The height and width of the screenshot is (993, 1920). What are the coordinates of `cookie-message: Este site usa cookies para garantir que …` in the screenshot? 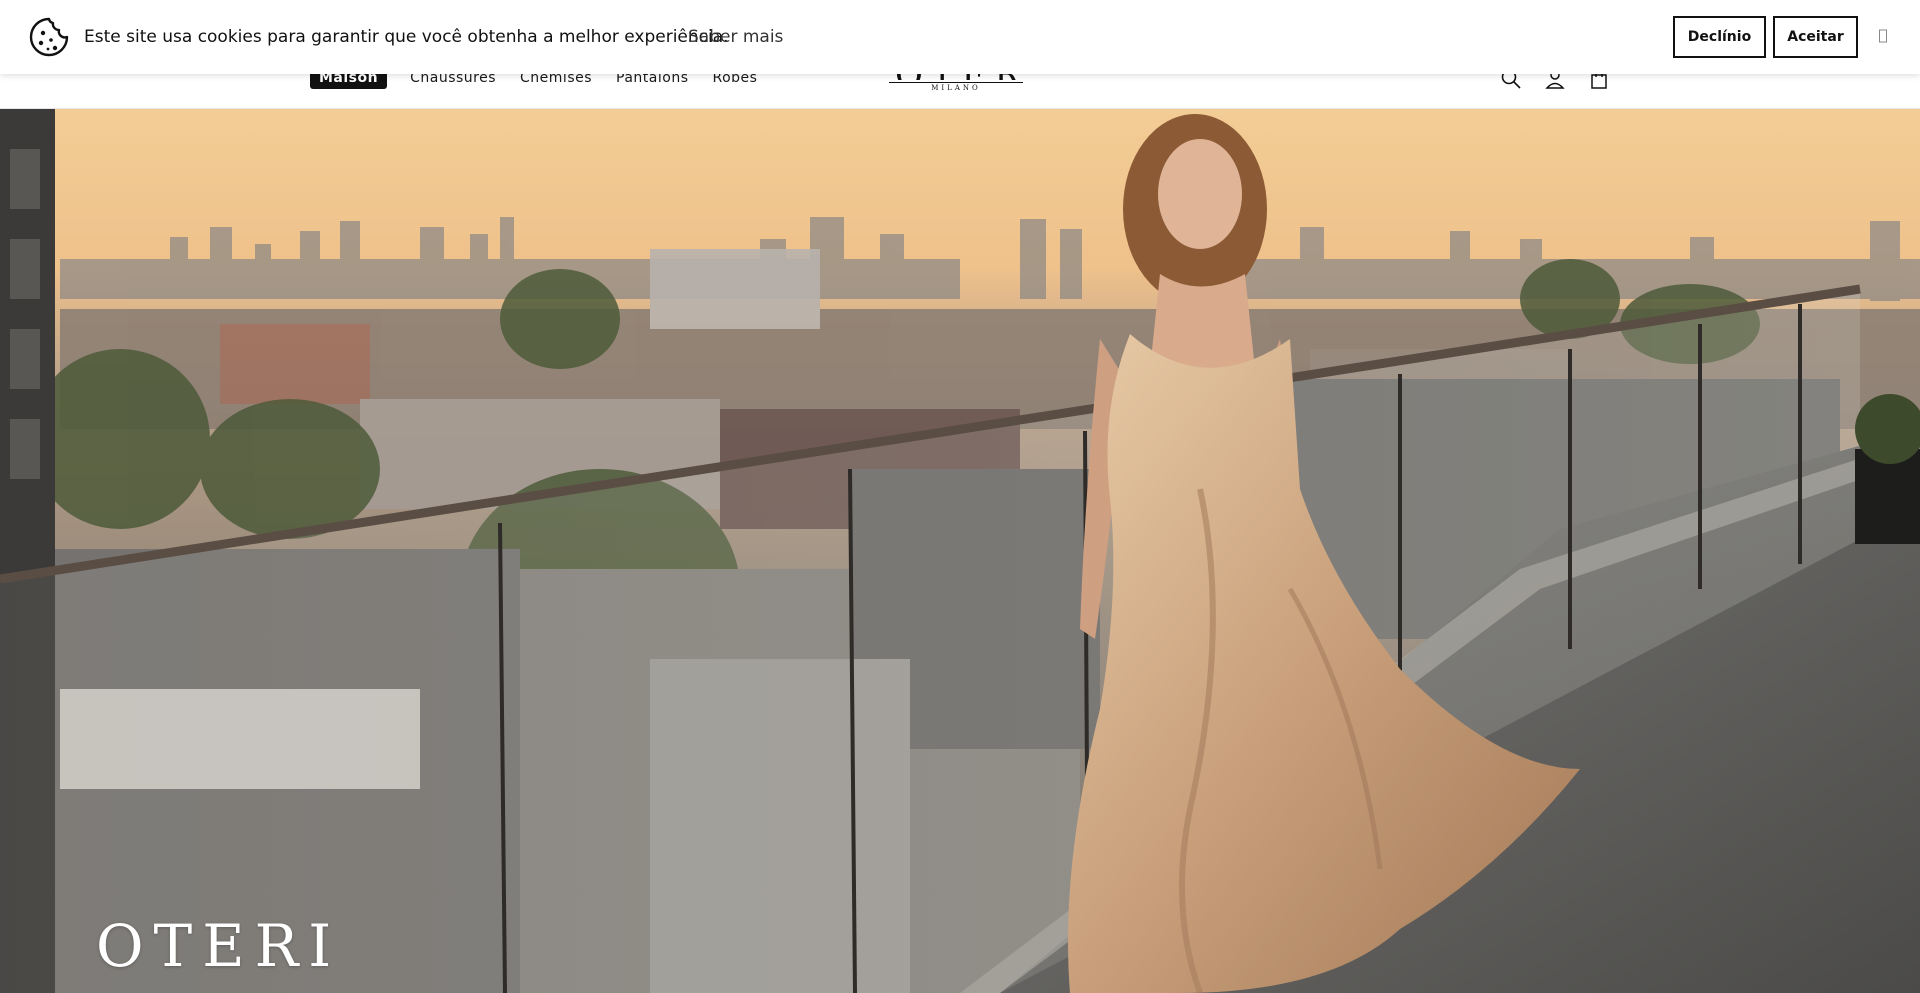 It's located at (406, 37).